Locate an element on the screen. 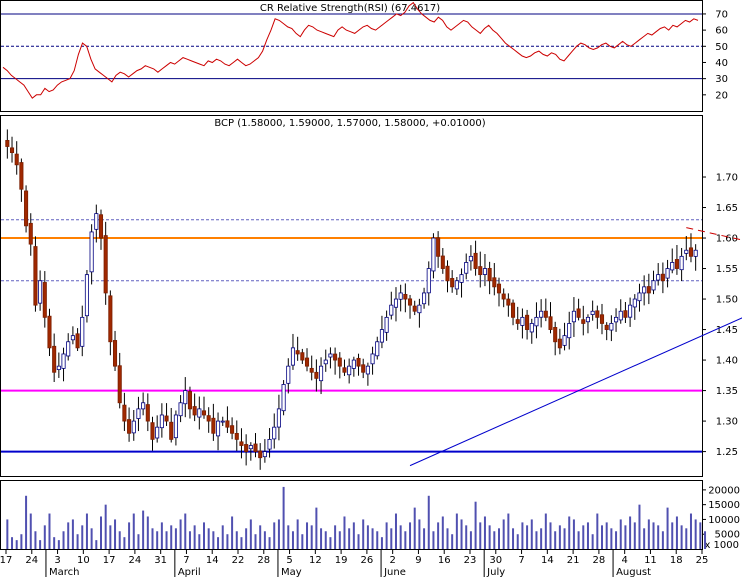  price-tick-label: 1.55 is located at coordinates (727, 269).